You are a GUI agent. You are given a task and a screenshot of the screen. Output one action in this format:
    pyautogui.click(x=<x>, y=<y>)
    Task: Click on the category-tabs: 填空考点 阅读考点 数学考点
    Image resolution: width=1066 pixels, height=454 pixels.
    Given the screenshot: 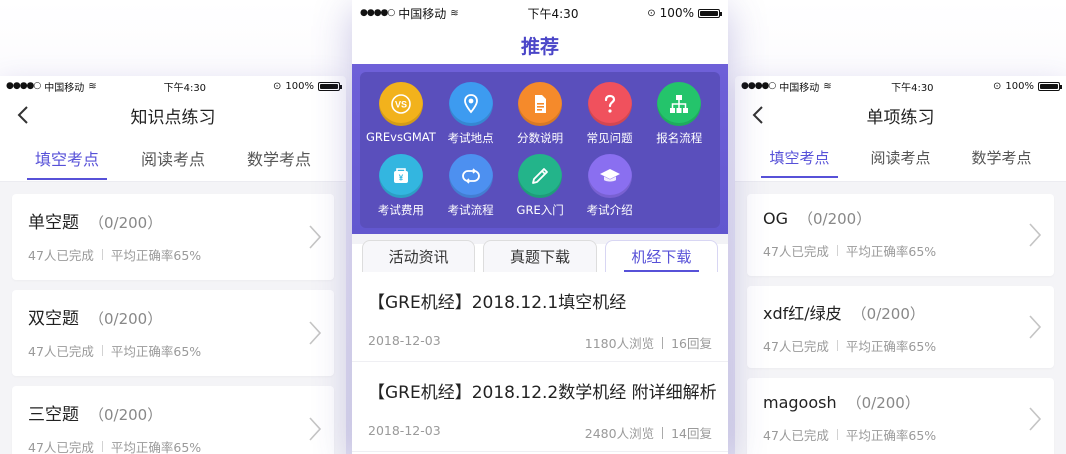 What is the action you would take?
    pyautogui.click(x=900, y=158)
    